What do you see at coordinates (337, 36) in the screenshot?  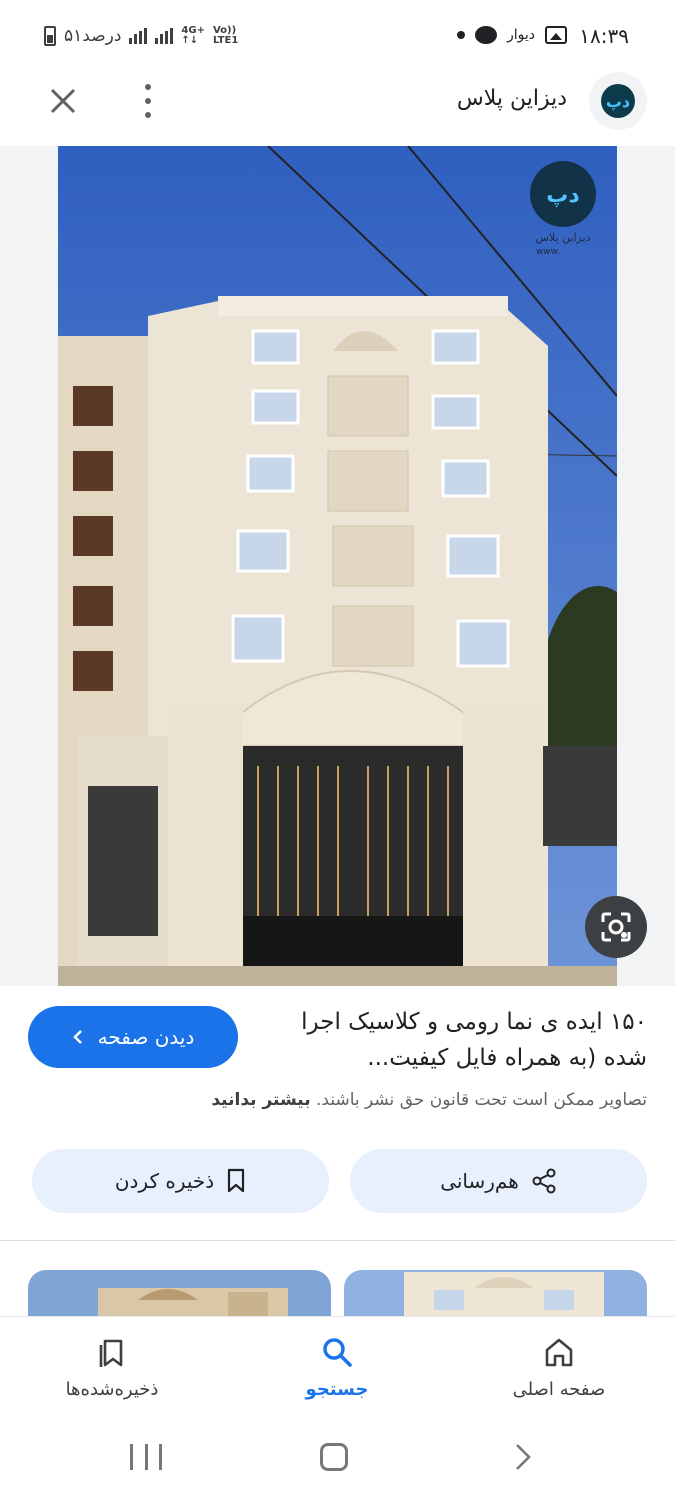 I see `status-bar: ۱۸:۳۹ دیوار ۵۱درصد 4G+ ↑↓ Vo)) LTE1` at bounding box center [337, 36].